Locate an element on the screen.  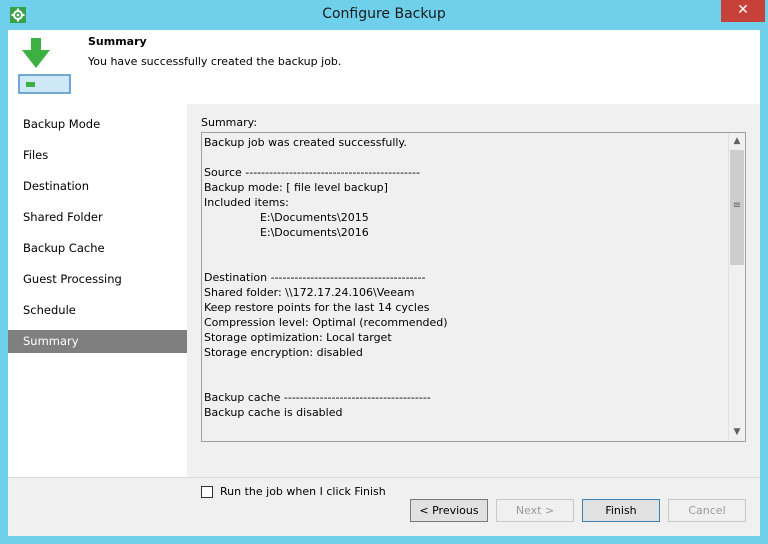
nav-item-label: Summary is located at coordinates (51, 341).